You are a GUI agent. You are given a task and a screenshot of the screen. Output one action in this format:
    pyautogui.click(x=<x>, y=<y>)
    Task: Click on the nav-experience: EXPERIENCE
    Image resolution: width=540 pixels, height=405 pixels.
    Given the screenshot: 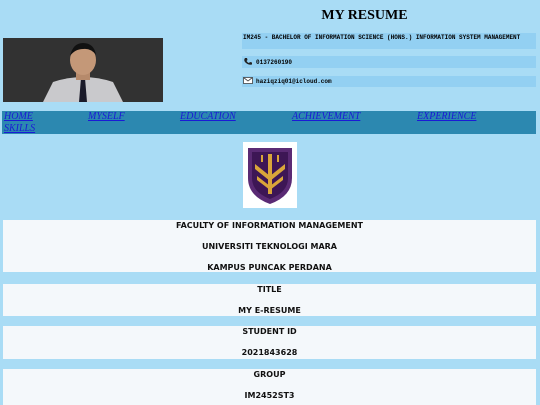 What is the action you would take?
    pyautogui.click(x=446, y=116)
    